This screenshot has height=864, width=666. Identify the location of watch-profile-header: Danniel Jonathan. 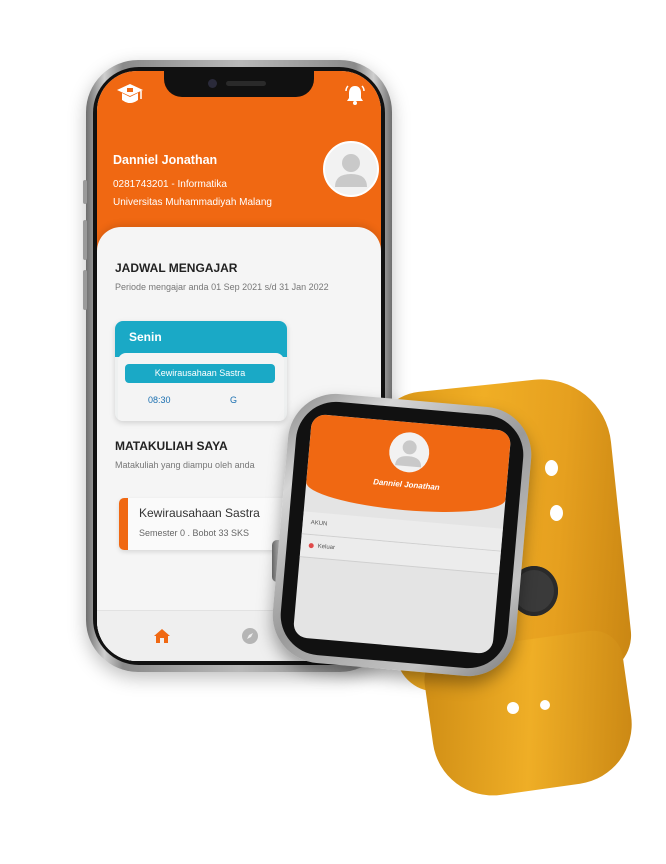
(408, 466).